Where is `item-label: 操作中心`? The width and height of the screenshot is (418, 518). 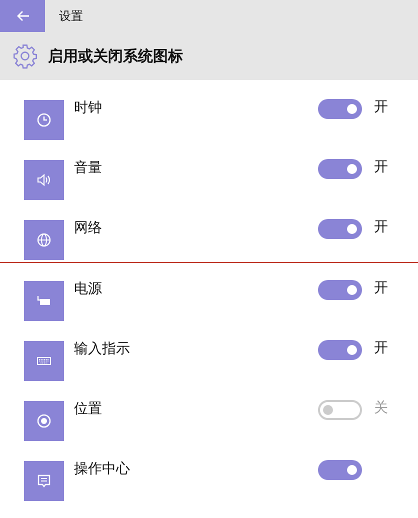 item-label: 操作中心 is located at coordinates (102, 469).